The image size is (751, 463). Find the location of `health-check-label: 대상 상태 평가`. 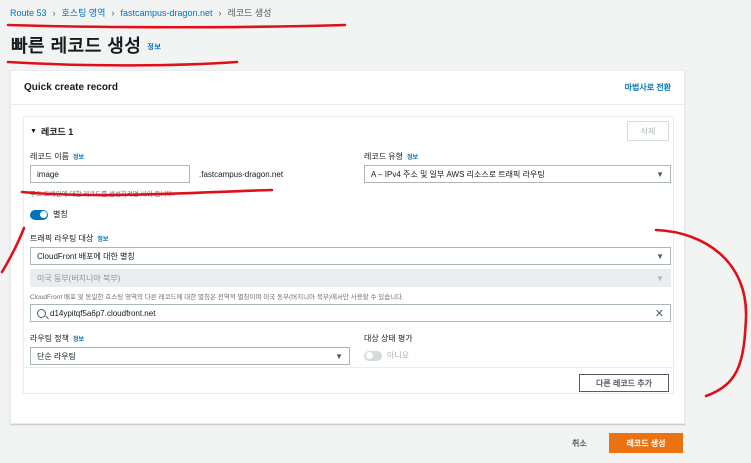

health-check-label: 대상 상태 평가 is located at coordinates (388, 338).